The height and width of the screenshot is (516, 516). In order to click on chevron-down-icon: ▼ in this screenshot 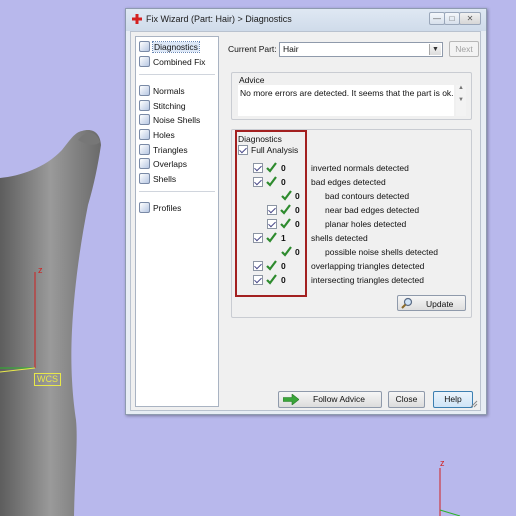, I will do `click(435, 49)`.